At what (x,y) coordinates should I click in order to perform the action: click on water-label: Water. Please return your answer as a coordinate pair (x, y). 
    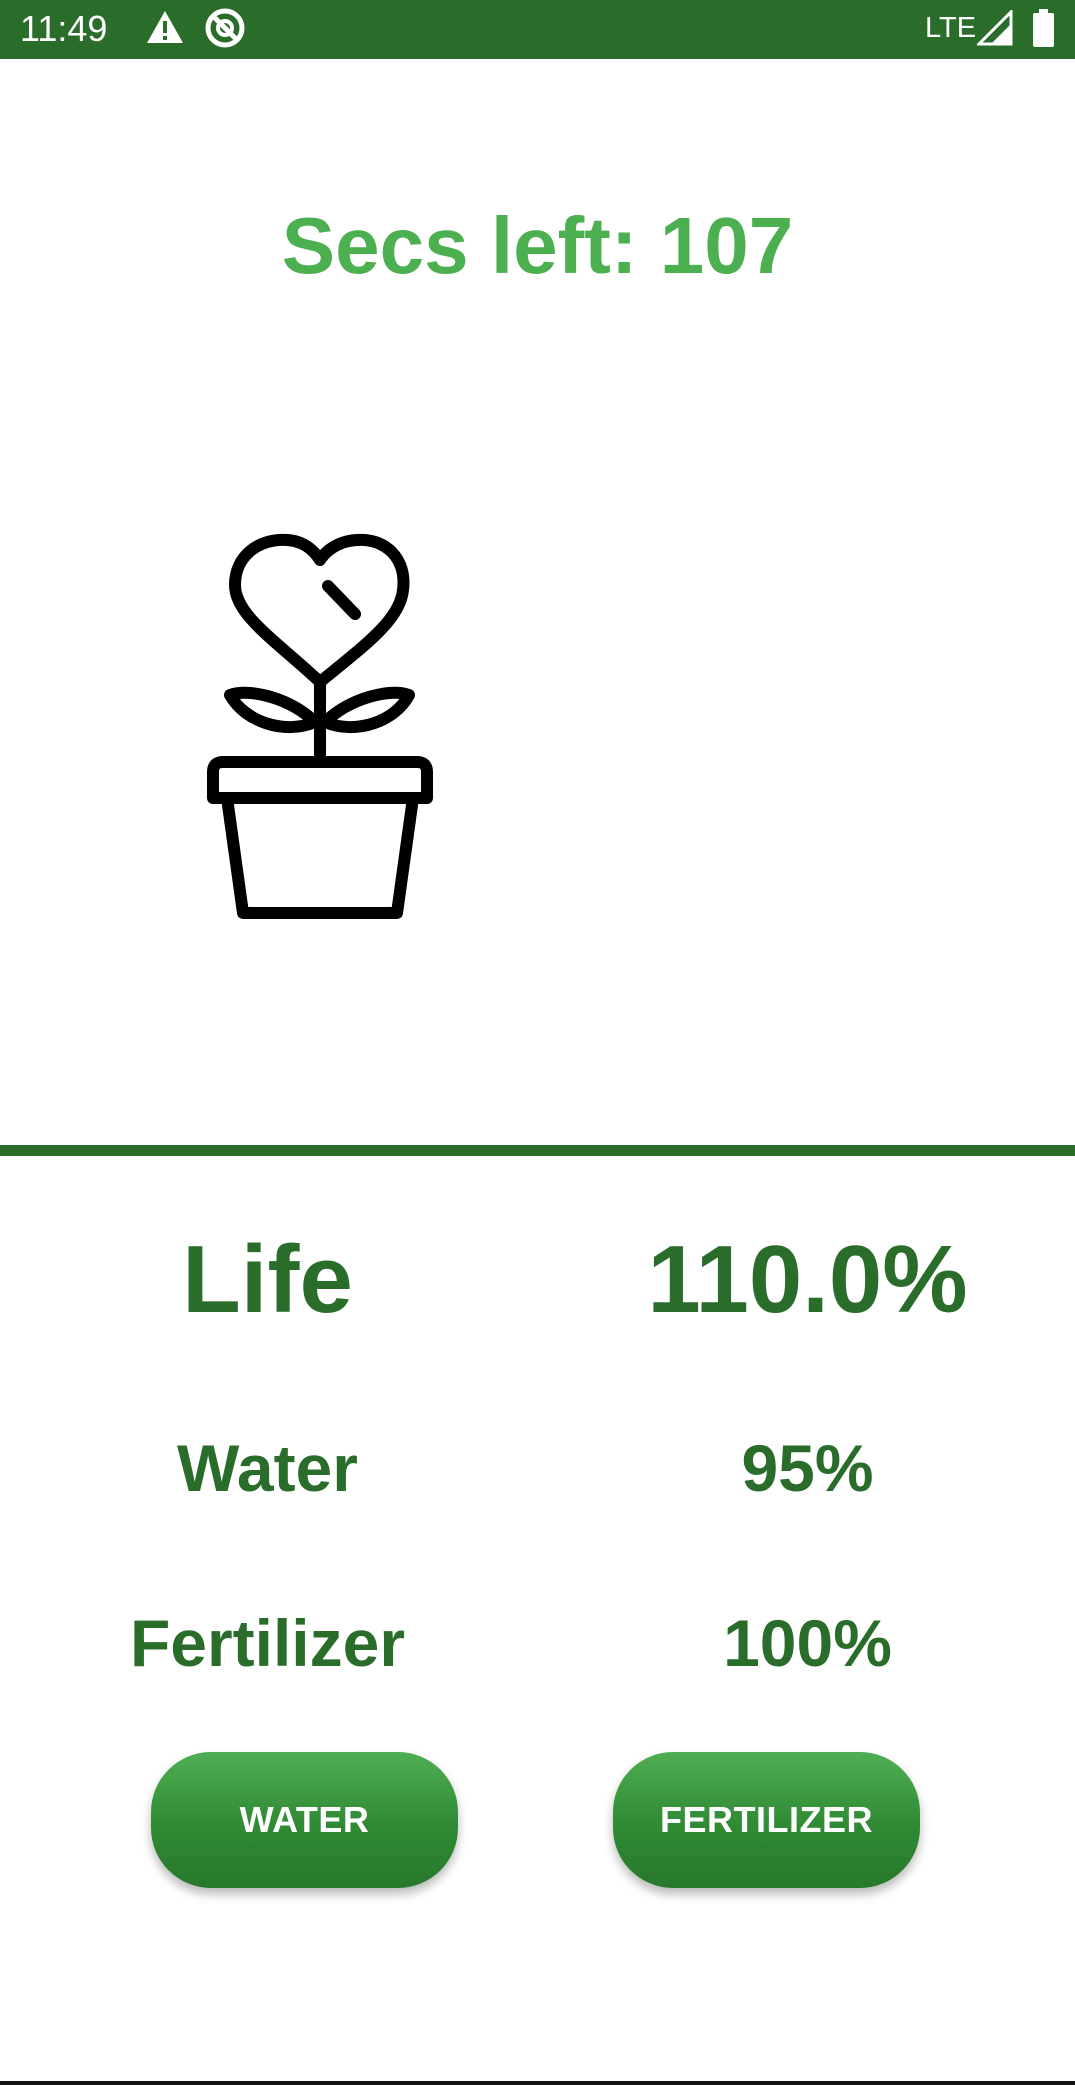
    Looking at the image, I should click on (267, 1468).